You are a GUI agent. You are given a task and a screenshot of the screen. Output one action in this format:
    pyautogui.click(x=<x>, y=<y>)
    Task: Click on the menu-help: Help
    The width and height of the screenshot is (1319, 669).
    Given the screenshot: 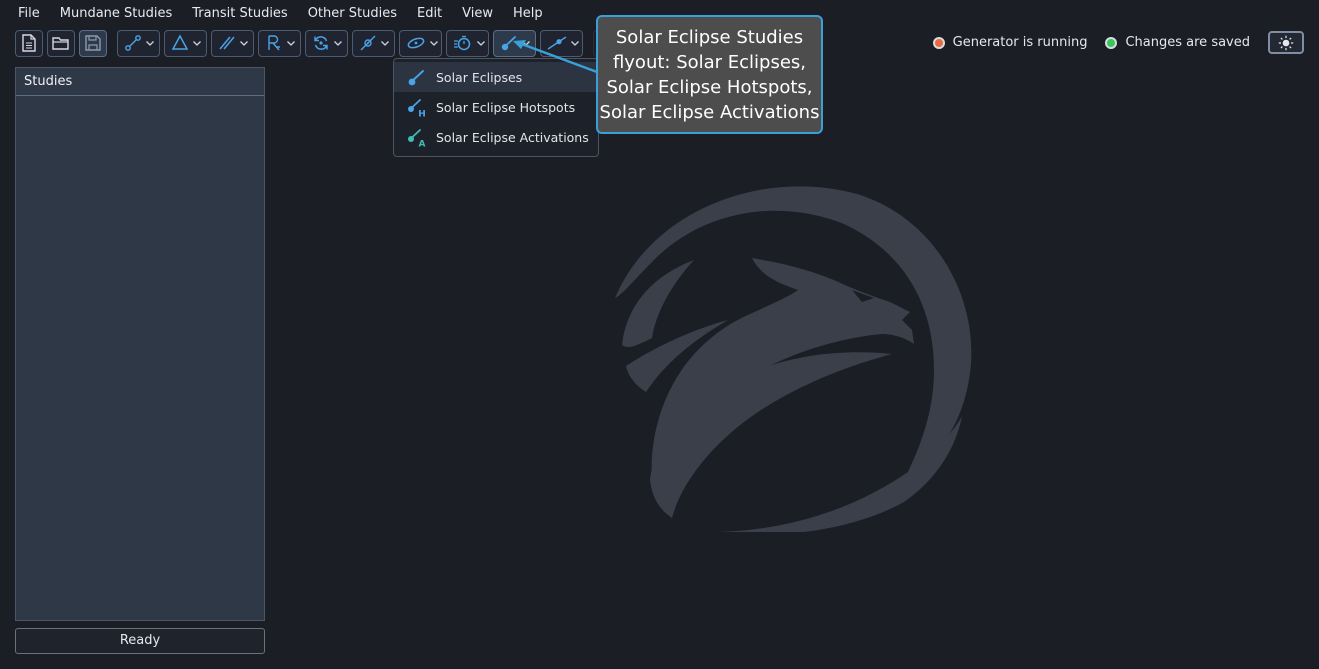 What is the action you would take?
    pyautogui.click(x=528, y=14)
    